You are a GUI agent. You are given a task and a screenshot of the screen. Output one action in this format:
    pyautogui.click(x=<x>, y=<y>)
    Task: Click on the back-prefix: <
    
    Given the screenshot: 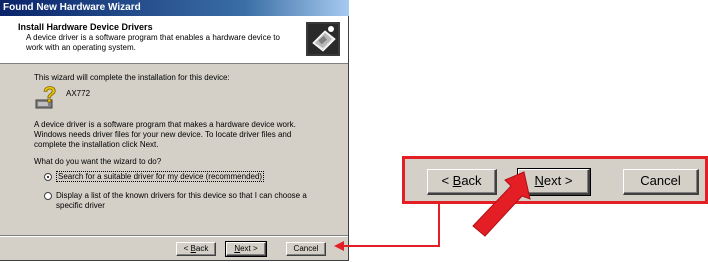 What is the action you would take?
    pyautogui.click(x=187, y=248)
    